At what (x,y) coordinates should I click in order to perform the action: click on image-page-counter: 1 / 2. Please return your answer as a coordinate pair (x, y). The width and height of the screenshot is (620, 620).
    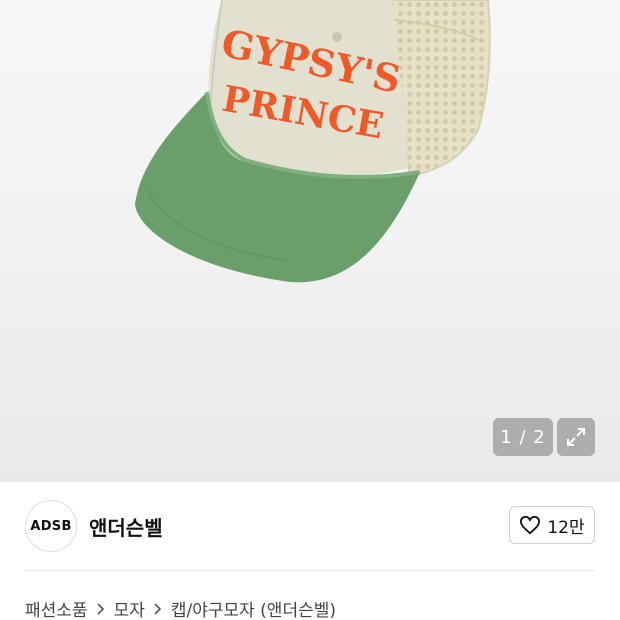
    Looking at the image, I should click on (523, 437).